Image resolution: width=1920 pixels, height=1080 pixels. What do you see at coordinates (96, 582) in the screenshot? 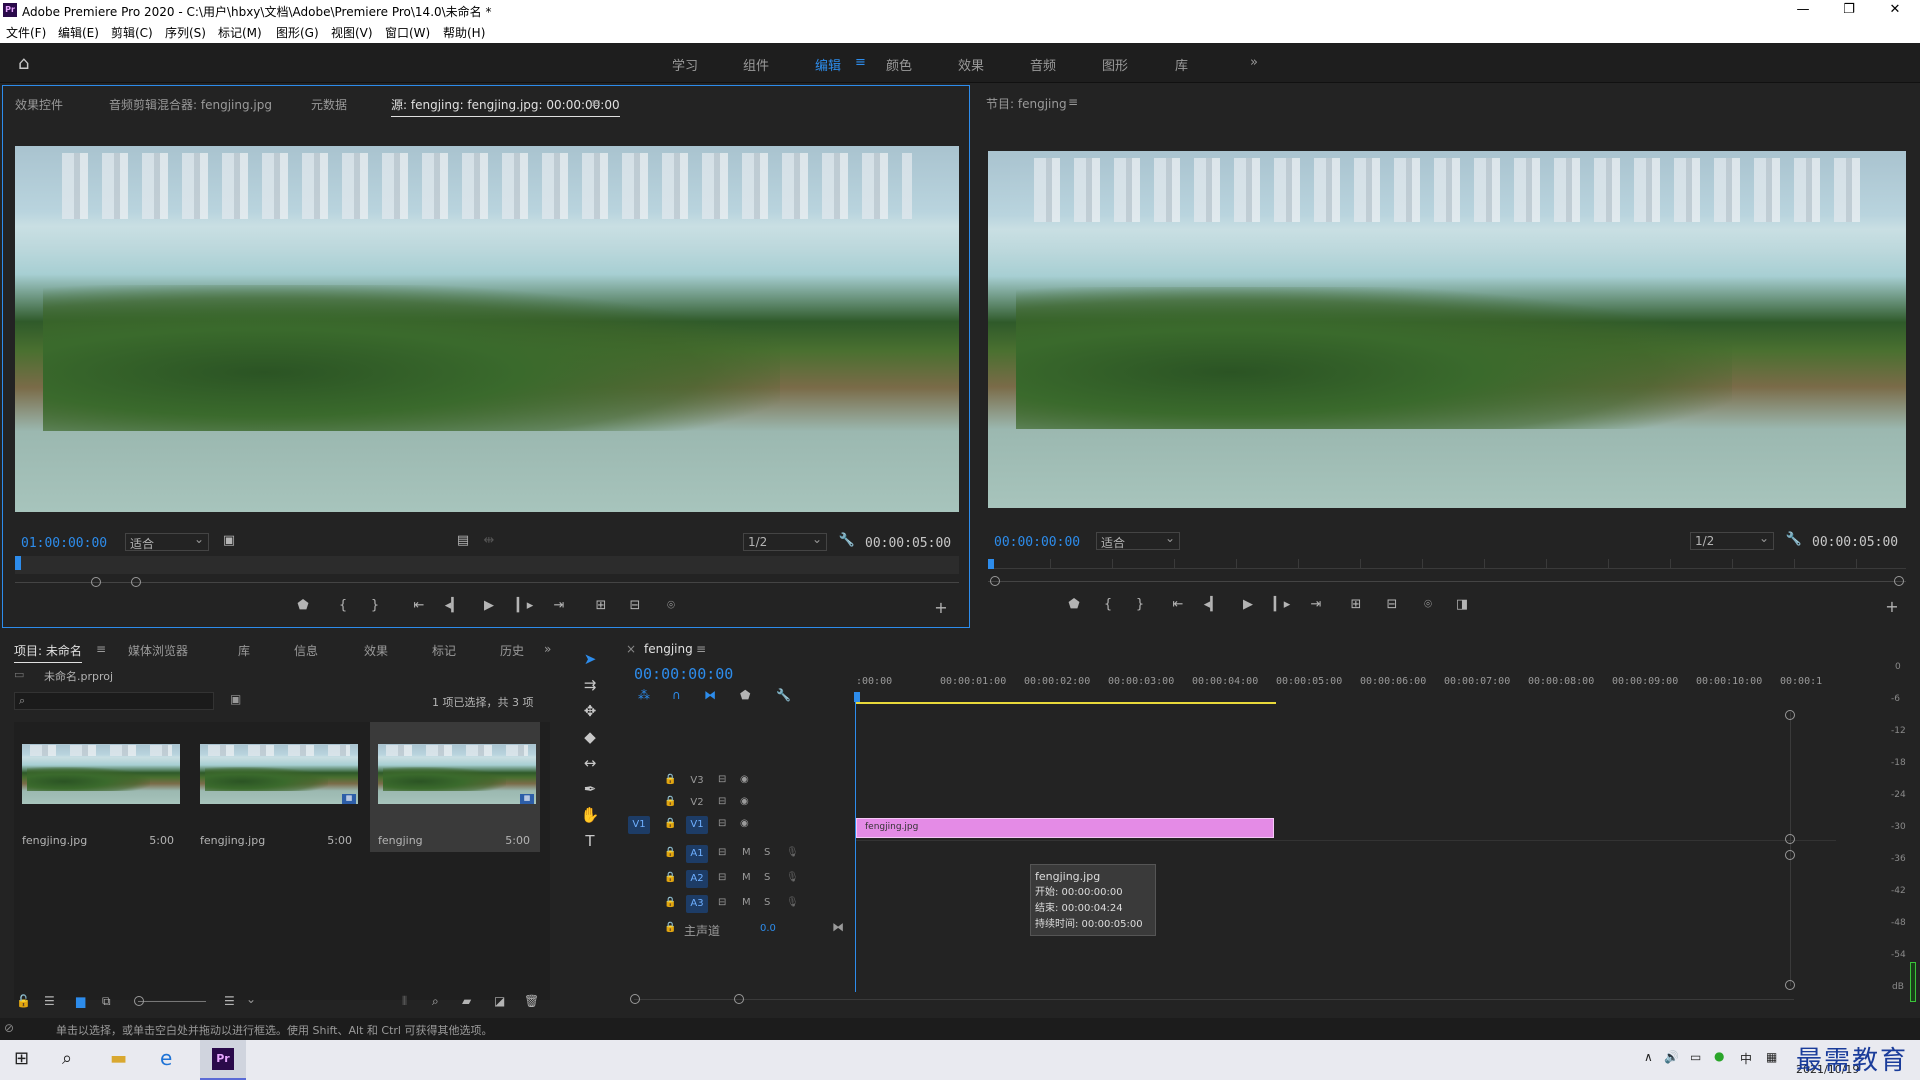
I see `source-zoom-handle-left` at bounding box center [96, 582].